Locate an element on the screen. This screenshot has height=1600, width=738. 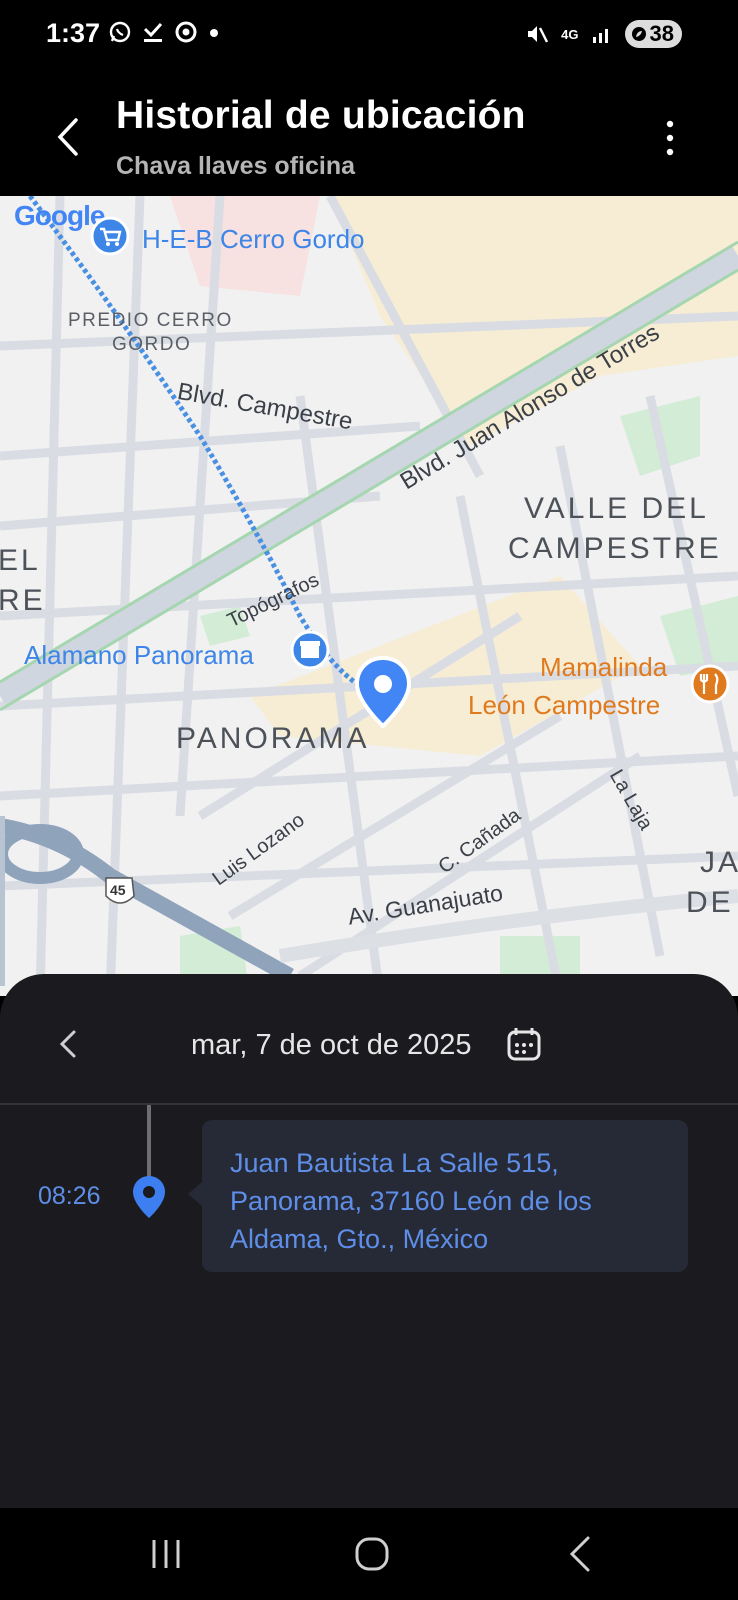
area-de: DE is located at coordinates (710, 902).